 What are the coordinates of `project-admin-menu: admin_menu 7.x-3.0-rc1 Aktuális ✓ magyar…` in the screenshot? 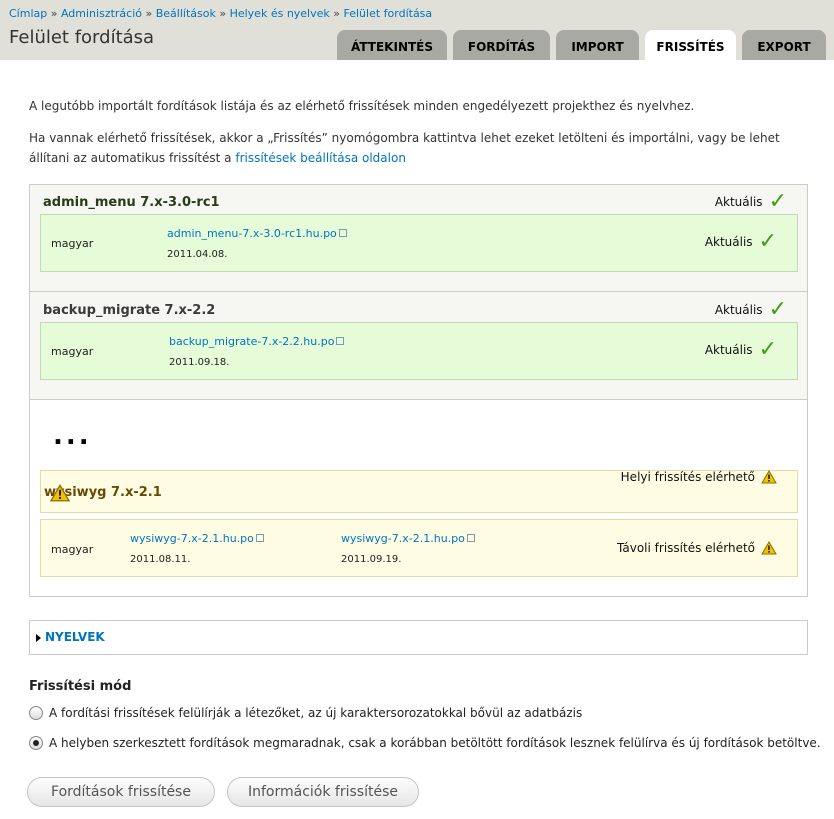 It's located at (418, 238).